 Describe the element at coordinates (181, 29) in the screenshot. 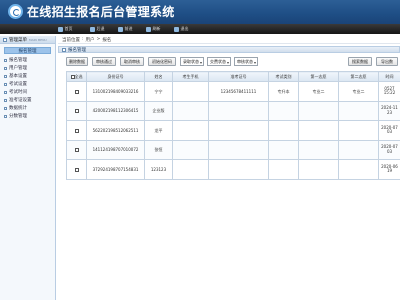

I see `nav-logout: 退出` at that location.